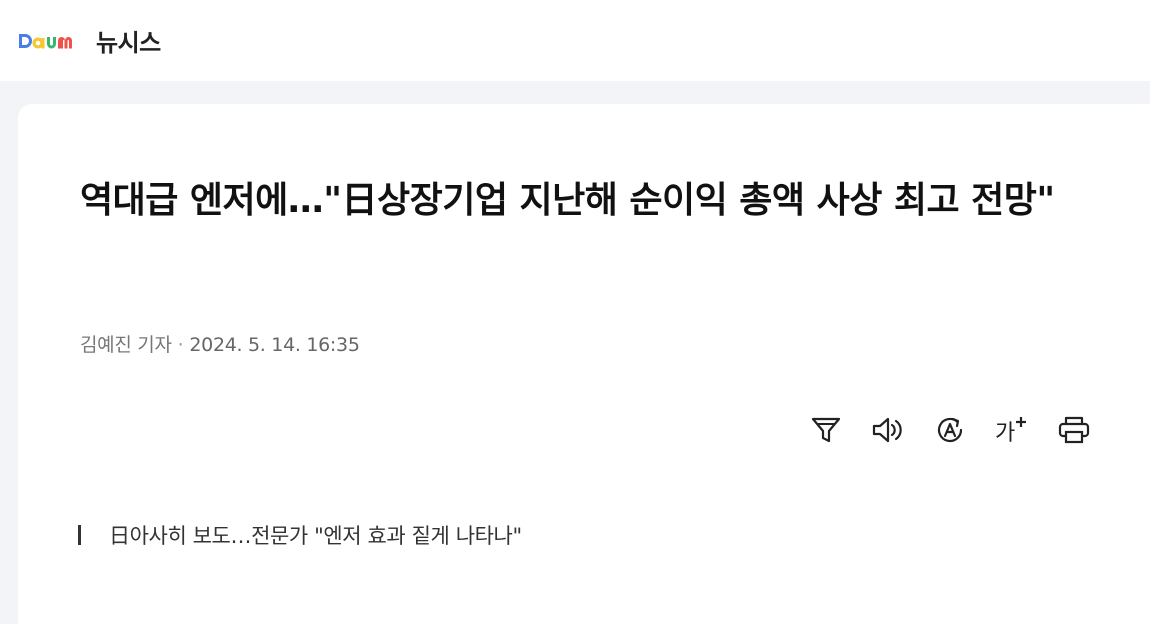 The width and height of the screenshot is (1150, 624). I want to click on filter-button, so click(826, 430).